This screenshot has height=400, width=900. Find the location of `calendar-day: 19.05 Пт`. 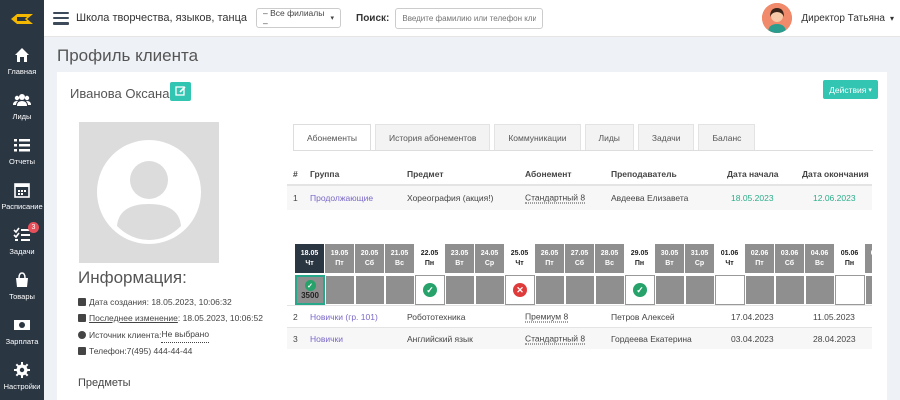

calendar-day: 19.05 Пт is located at coordinates (340, 274).